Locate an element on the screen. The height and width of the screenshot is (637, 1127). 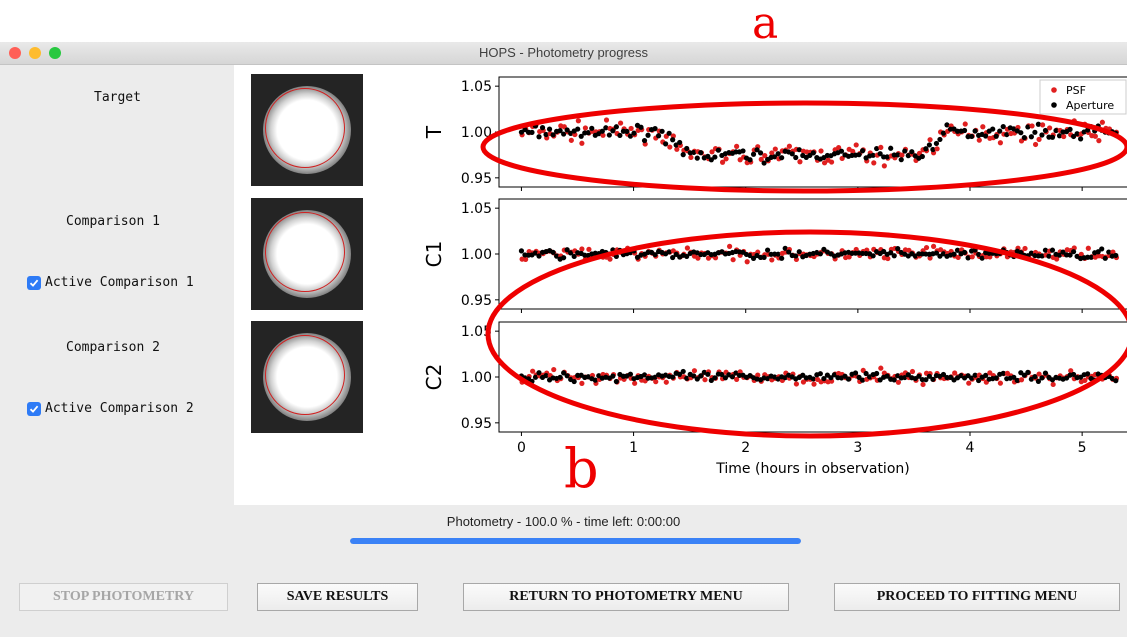
annotation-ellipse-a is located at coordinates (803, 147).